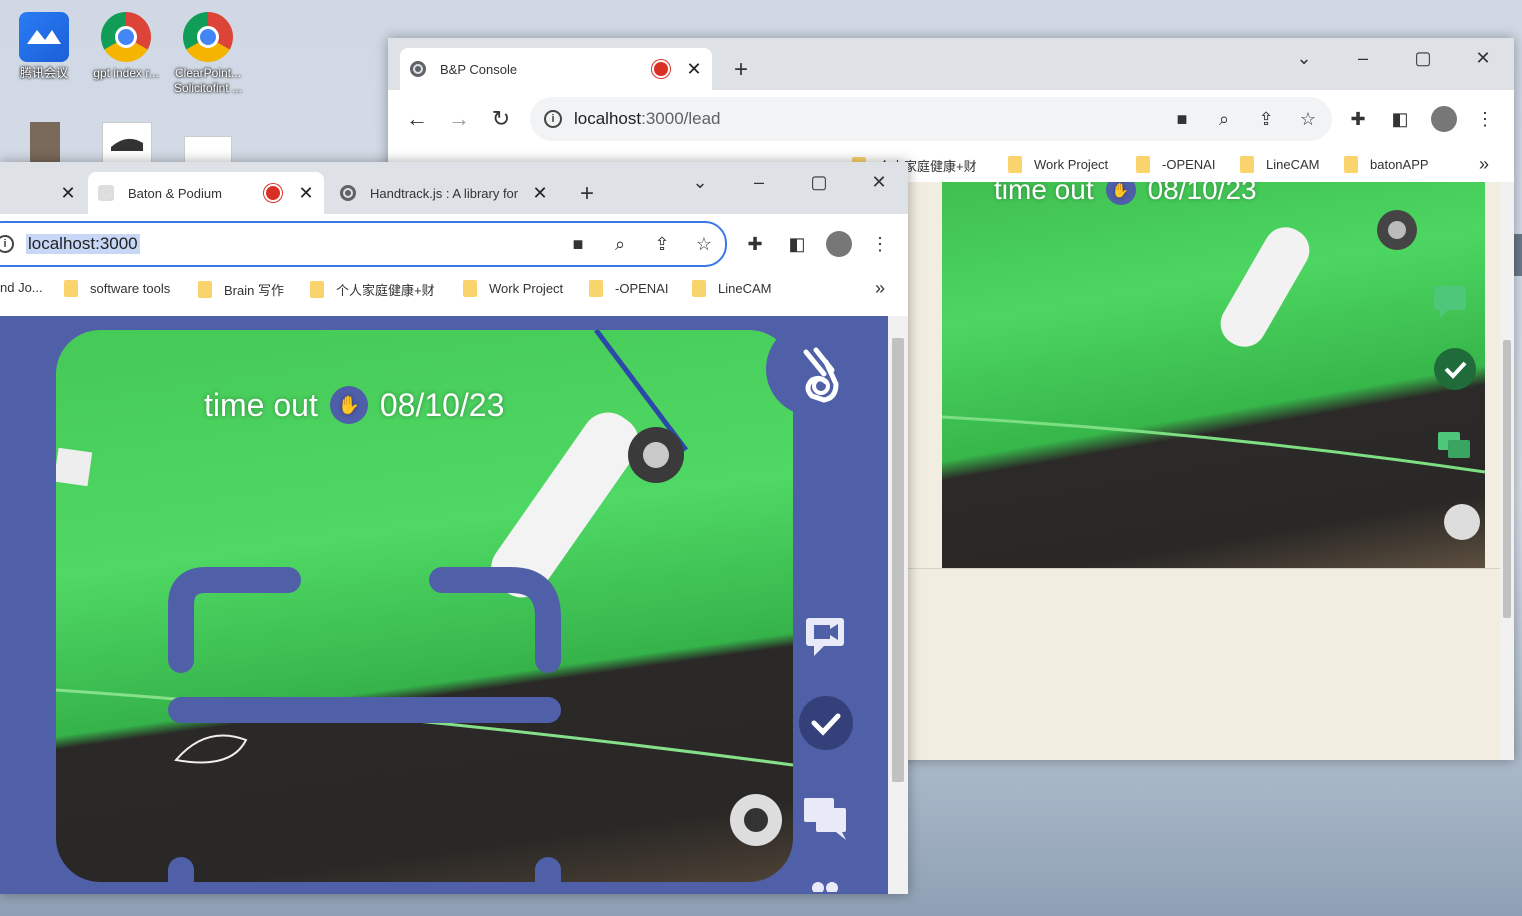  I want to click on divider-line, so click(1204, 568).